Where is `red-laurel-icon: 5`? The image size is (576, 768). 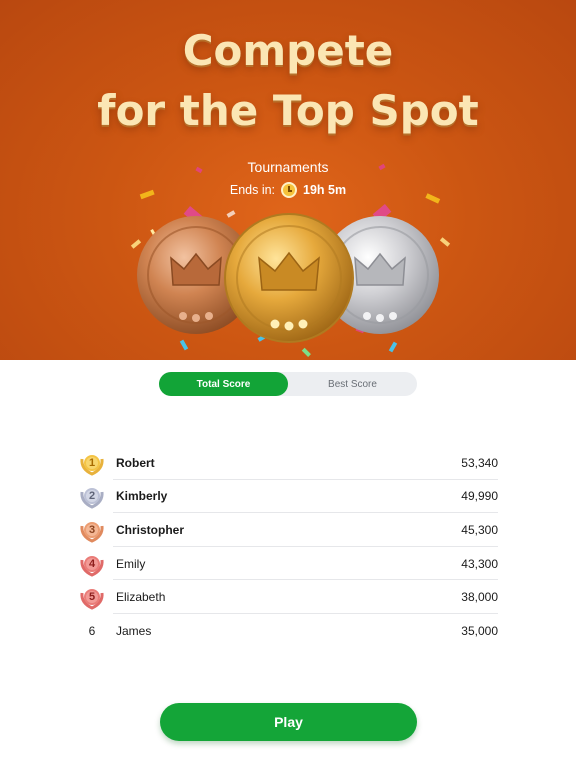 red-laurel-icon: 5 is located at coordinates (92, 597).